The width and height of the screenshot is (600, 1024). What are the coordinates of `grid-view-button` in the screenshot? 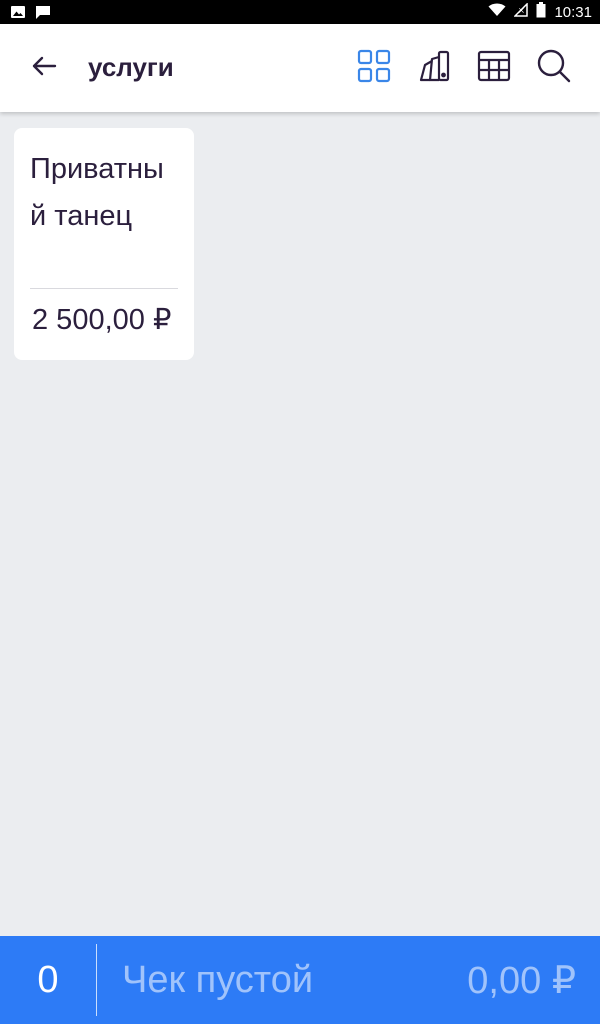 It's located at (374, 68).